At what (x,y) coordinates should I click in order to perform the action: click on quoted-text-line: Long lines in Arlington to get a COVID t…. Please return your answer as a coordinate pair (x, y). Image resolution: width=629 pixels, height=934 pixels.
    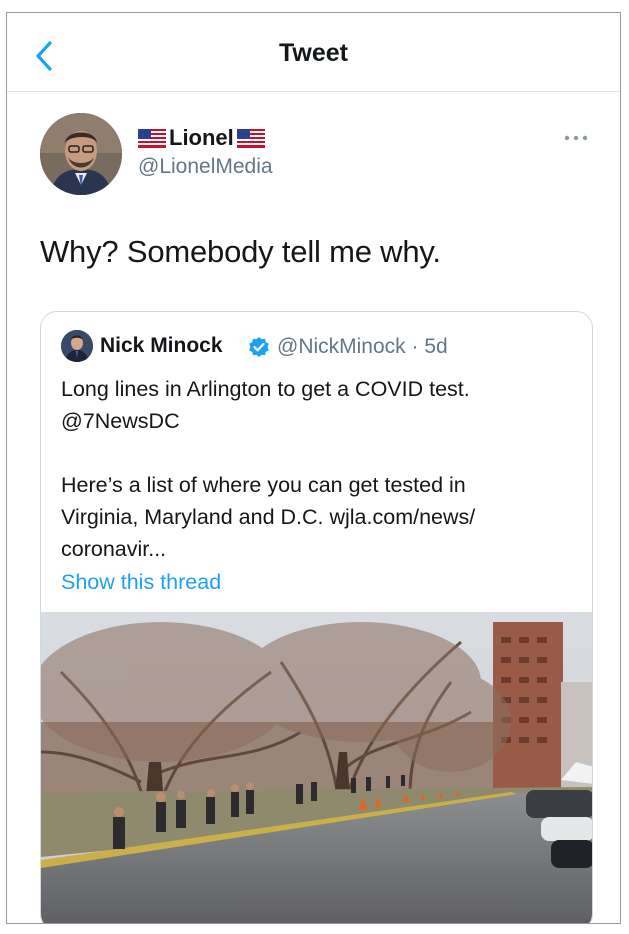
    Looking at the image, I should click on (265, 389).